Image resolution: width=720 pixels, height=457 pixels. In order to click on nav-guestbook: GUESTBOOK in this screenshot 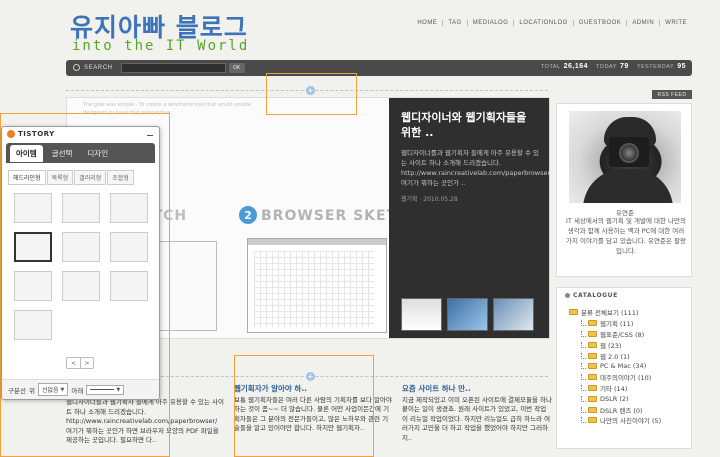, I will do `click(601, 23)`.